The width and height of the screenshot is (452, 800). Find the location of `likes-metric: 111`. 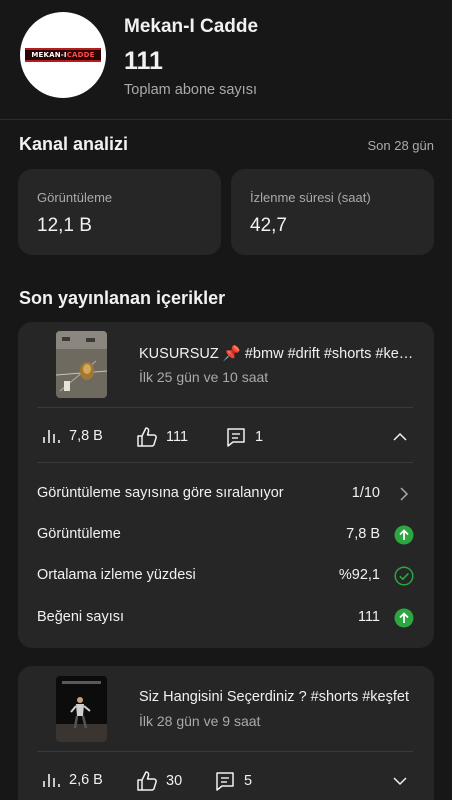

likes-metric: 111 is located at coordinates (162, 437).